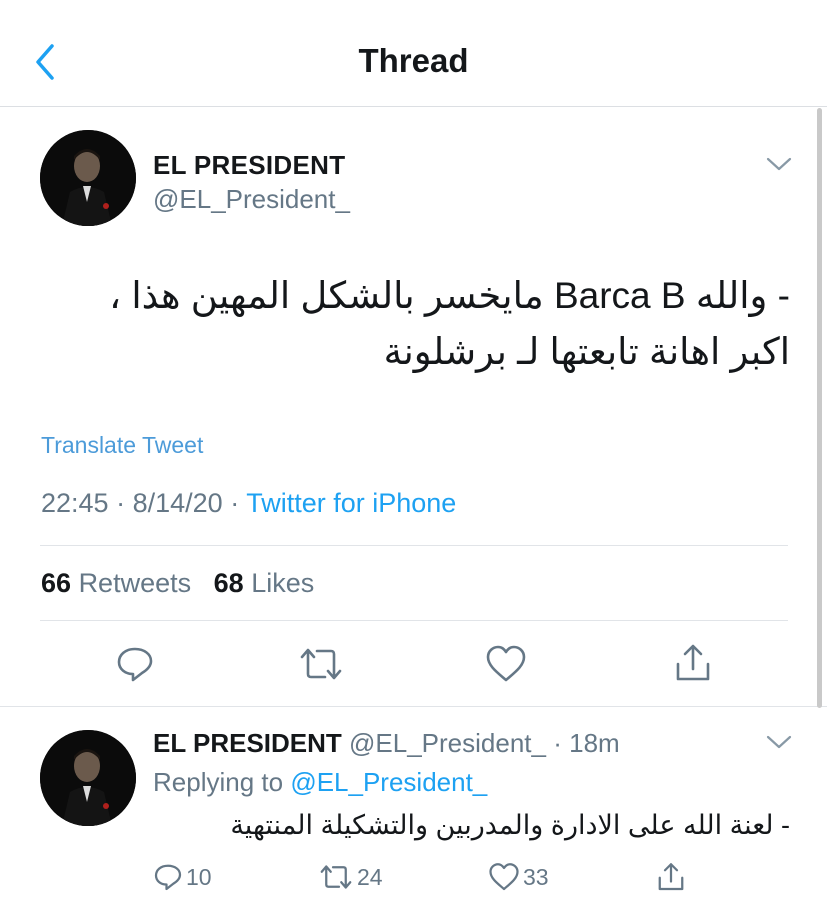  I want to click on retweet-button, so click(321, 664).